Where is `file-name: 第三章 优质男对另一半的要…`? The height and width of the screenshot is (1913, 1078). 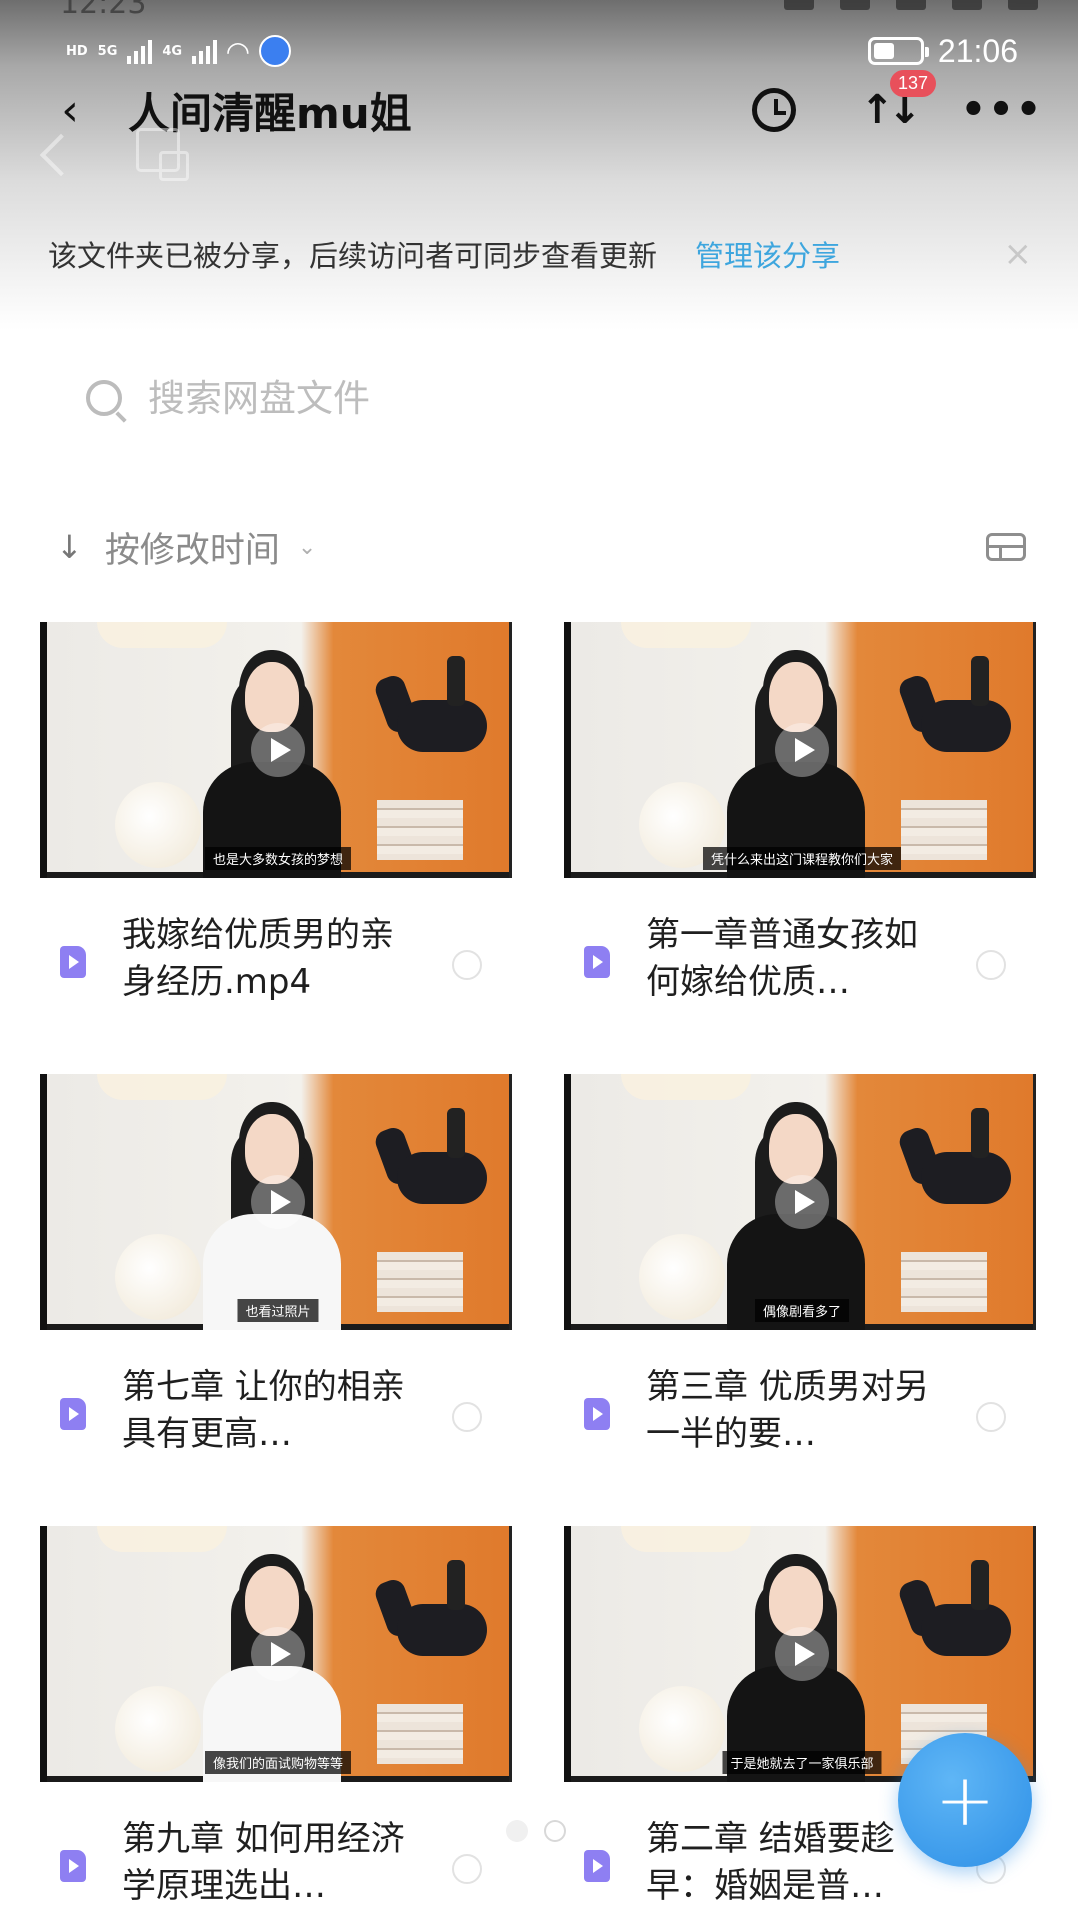 file-name: 第三章 优质男对另一半的要… is located at coordinates (796, 1411).